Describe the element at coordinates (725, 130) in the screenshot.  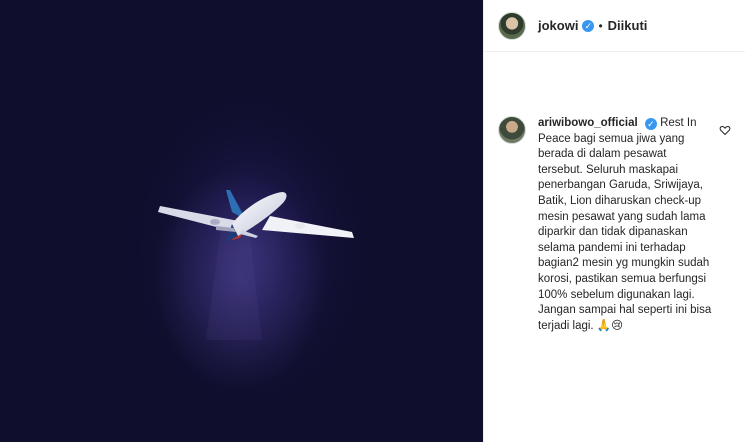
I see `heart-outline-icon` at that location.